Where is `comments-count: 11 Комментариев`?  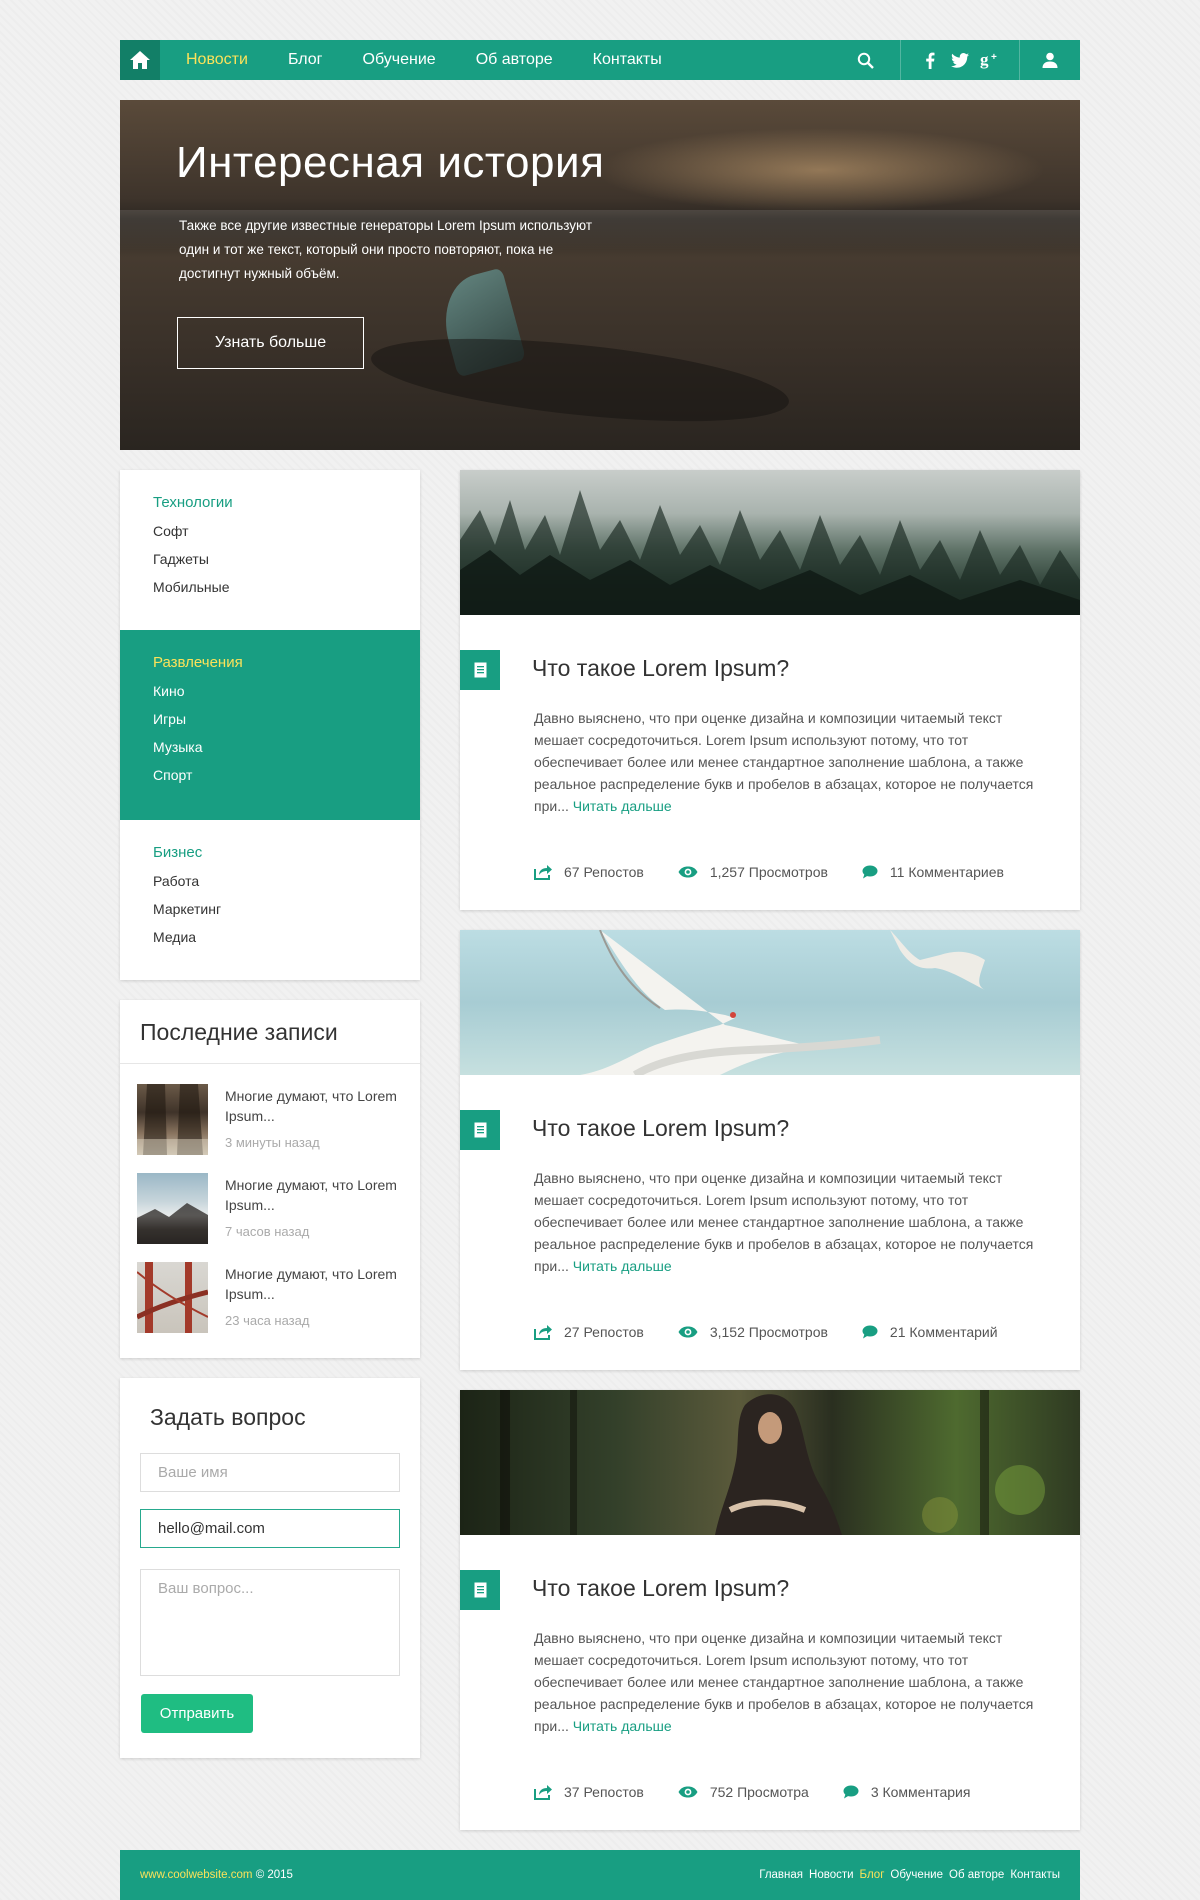
comments-count: 11 Комментариев is located at coordinates (946, 872).